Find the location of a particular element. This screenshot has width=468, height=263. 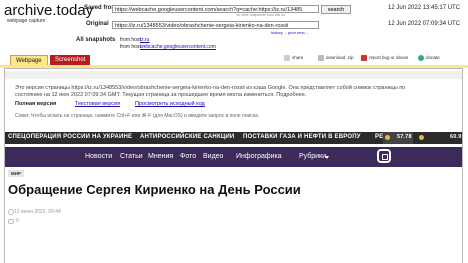

topic-item-gas: ПОСТАВКИ ГАЗА И НЕФТИ В ЕВРОПУ is located at coordinates (302, 137).